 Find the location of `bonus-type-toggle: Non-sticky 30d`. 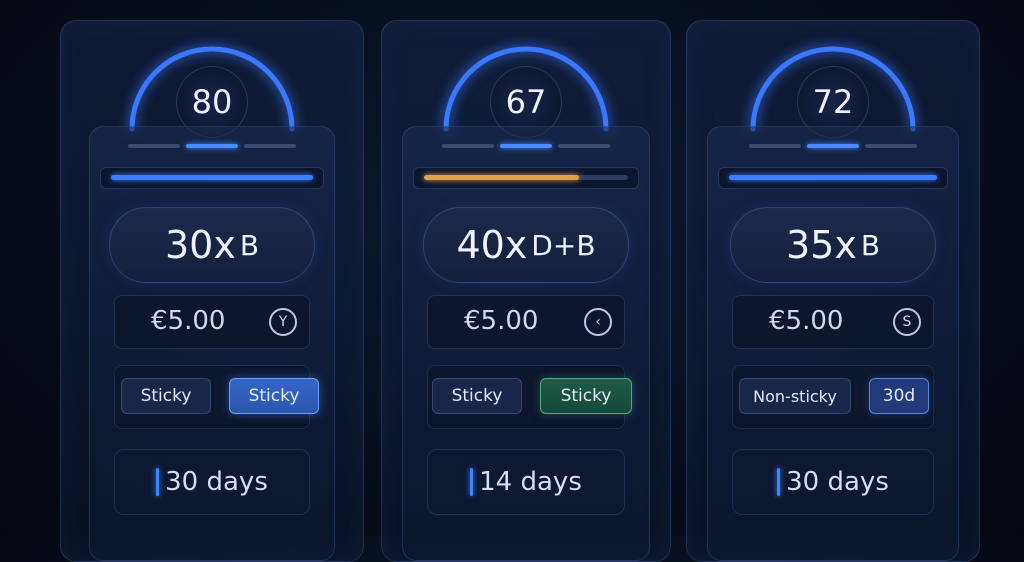

bonus-type-toggle: Non-sticky 30d is located at coordinates (833, 397).